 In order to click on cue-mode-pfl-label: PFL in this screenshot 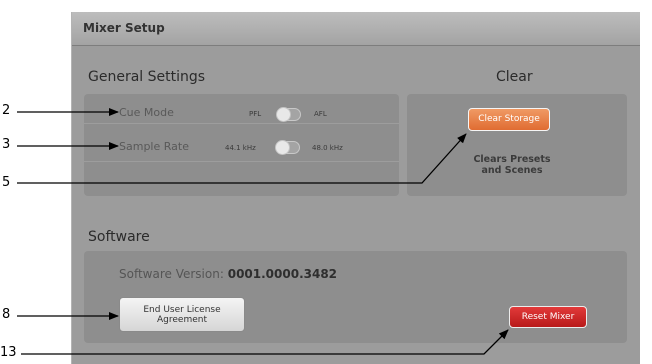, I will do `click(255, 114)`.